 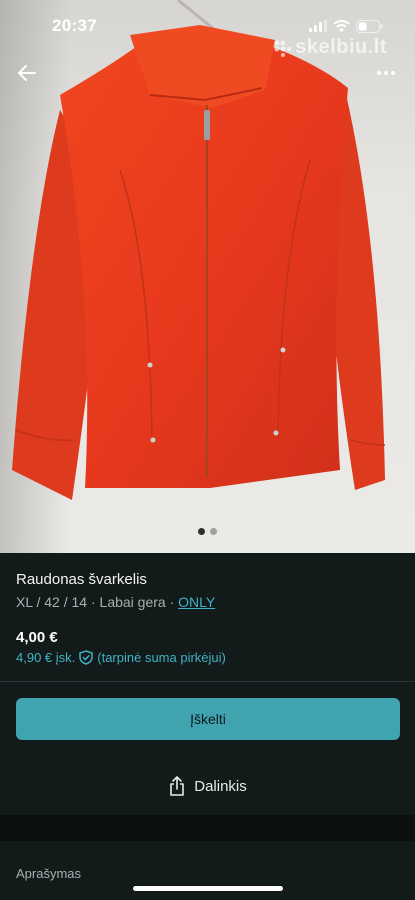 What do you see at coordinates (86, 657) in the screenshot?
I see `shield-check-icon` at bounding box center [86, 657].